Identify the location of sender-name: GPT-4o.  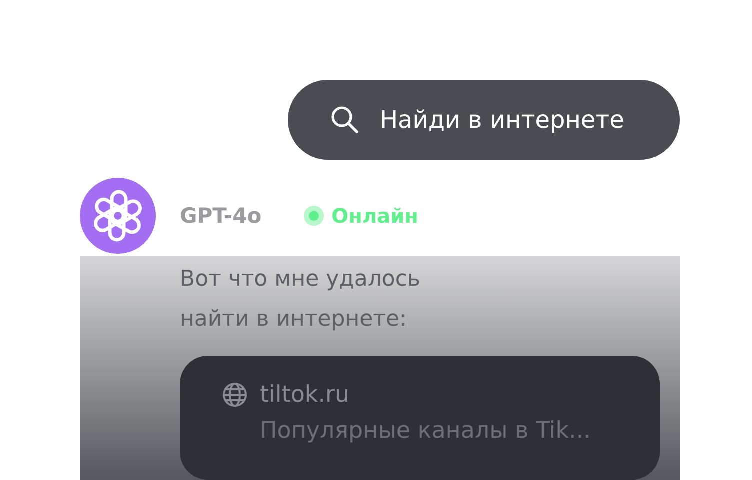
(221, 216).